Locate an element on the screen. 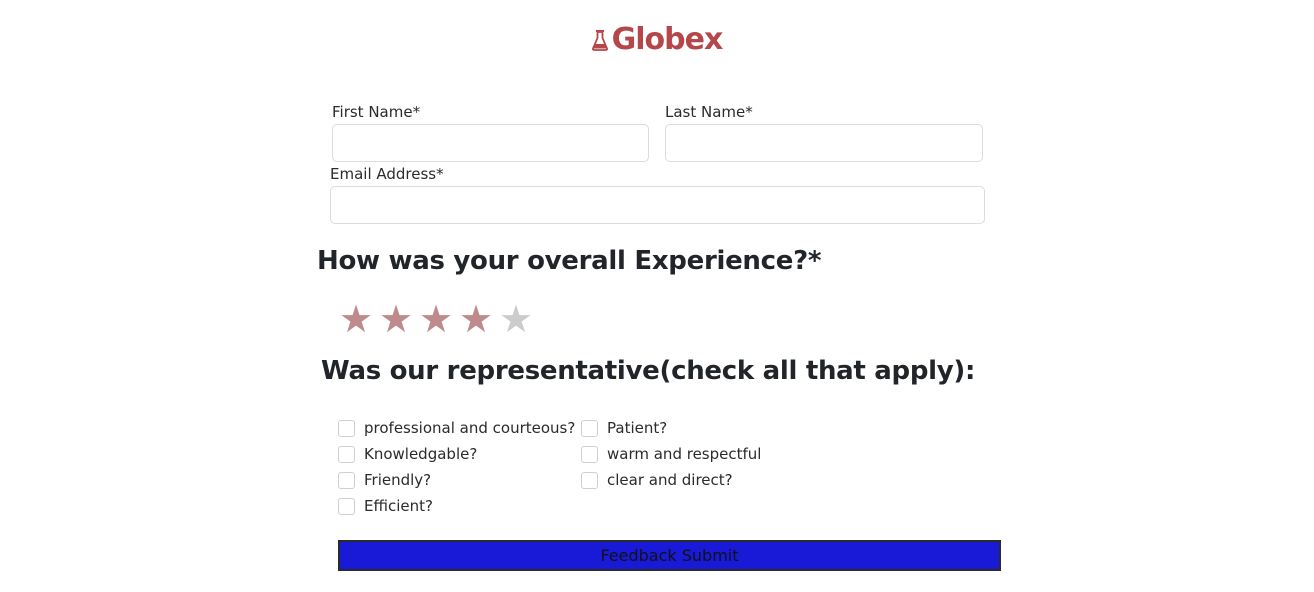  checkbox-option: clear and direct? is located at coordinates (657, 480).